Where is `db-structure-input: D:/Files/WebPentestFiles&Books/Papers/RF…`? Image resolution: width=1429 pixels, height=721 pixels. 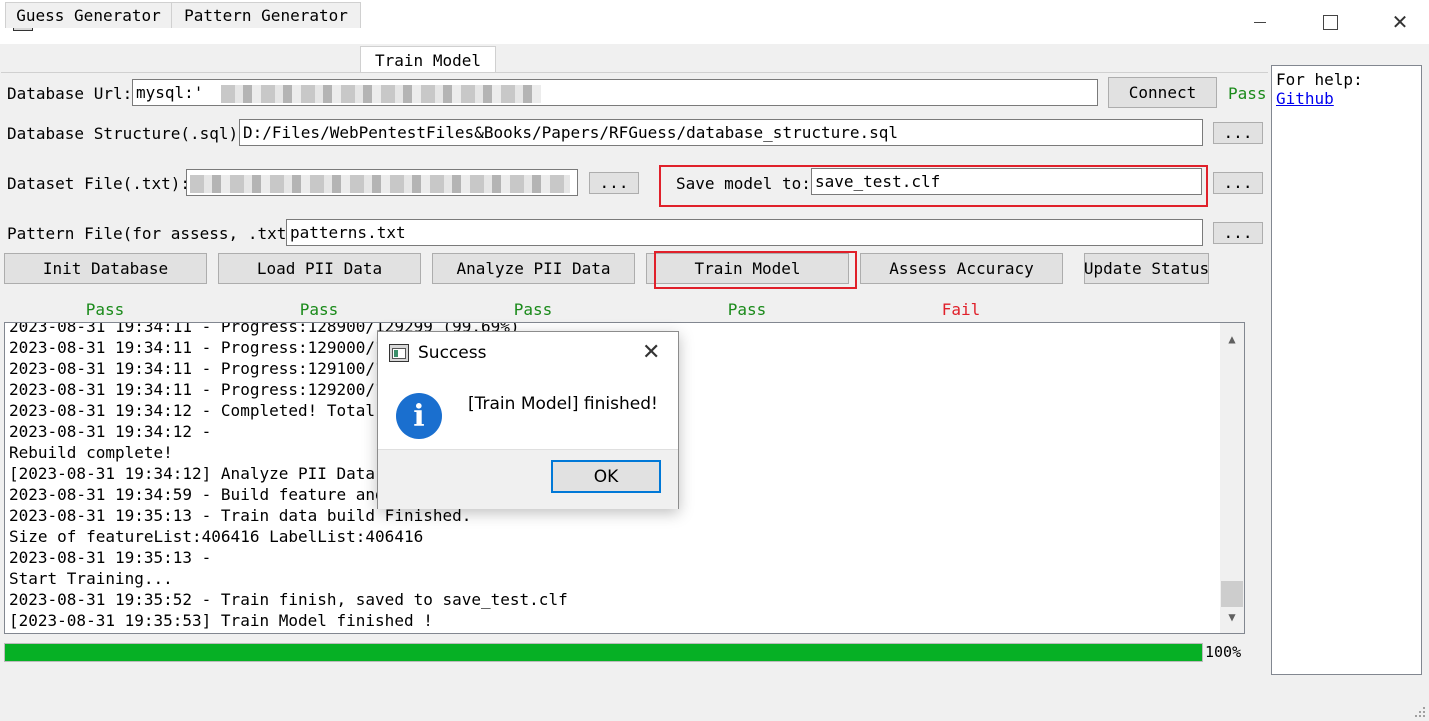
db-structure-input: D:/Files/WebPentestFiles&Books/Papers/RF… is located at coordinates (721, 132).